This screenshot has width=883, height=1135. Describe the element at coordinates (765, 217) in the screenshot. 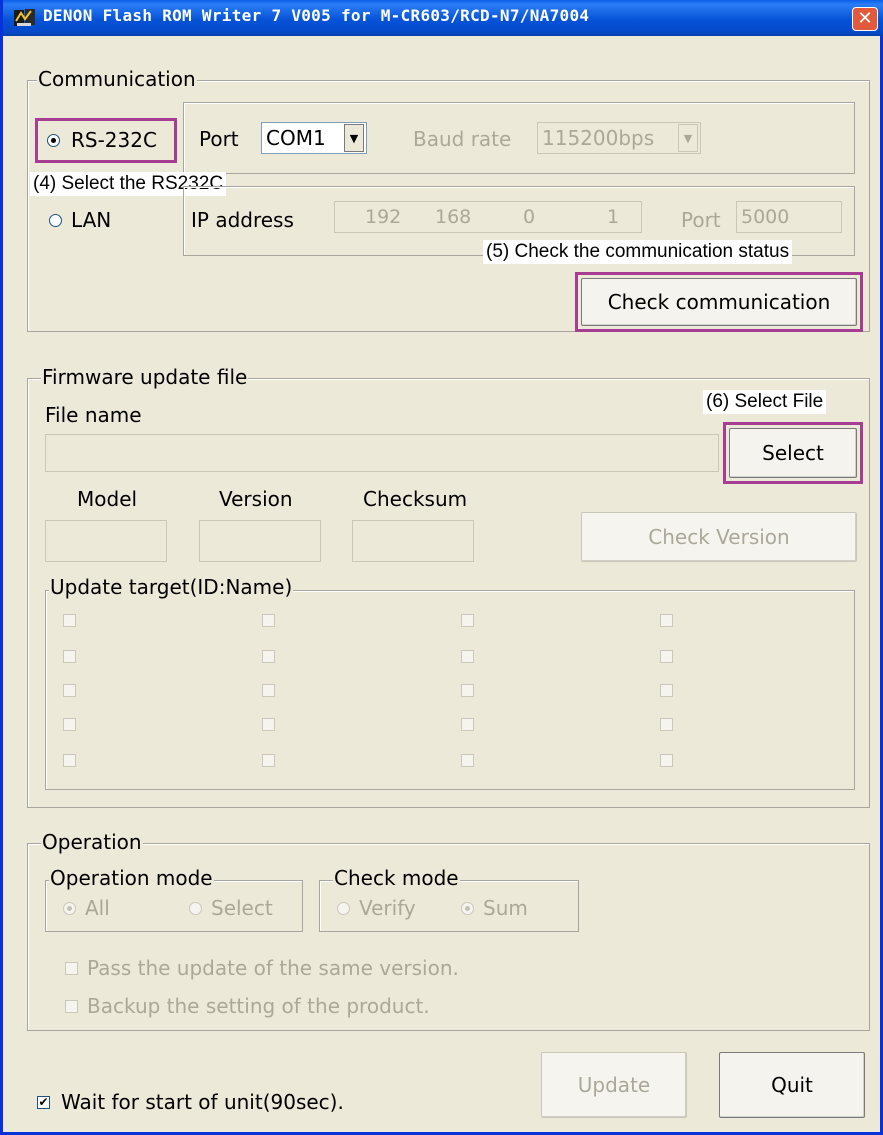

I see `lan-port-value: 5000` at that location.